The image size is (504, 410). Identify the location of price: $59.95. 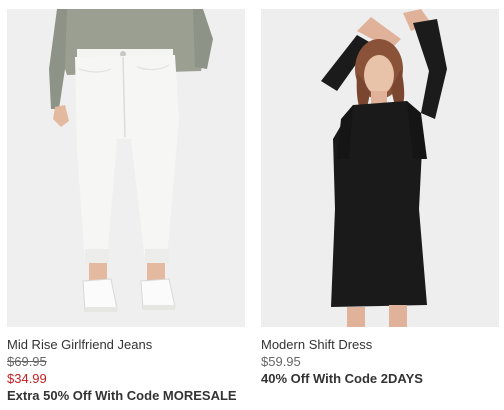
(281, 361).